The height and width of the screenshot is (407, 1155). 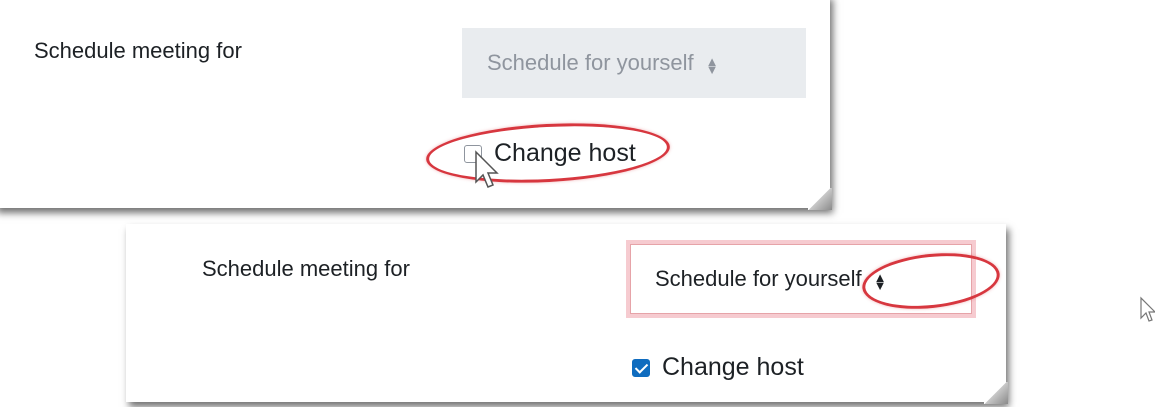 What do you see at coordinates (641, 367) in the screenshot?
I see `change-host-checkbox` at bounding box center [641, 367].